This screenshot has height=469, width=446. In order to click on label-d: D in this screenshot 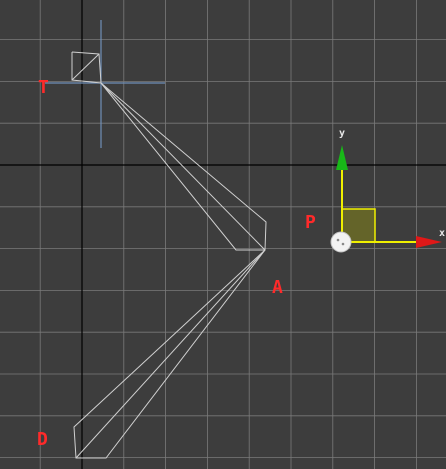, I will do `click(42, 439)`.